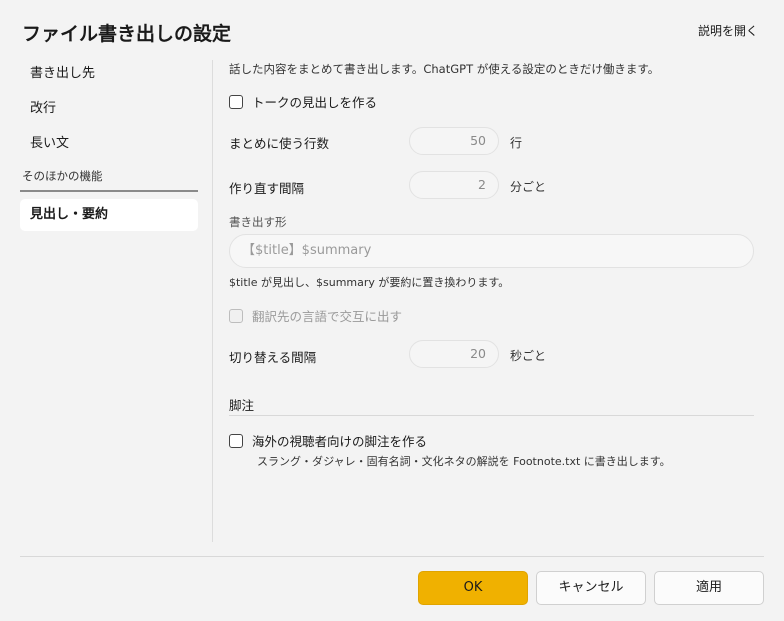 This screenshot has height=621, width=784. I want to click on footer-divider, so click(392, 556).